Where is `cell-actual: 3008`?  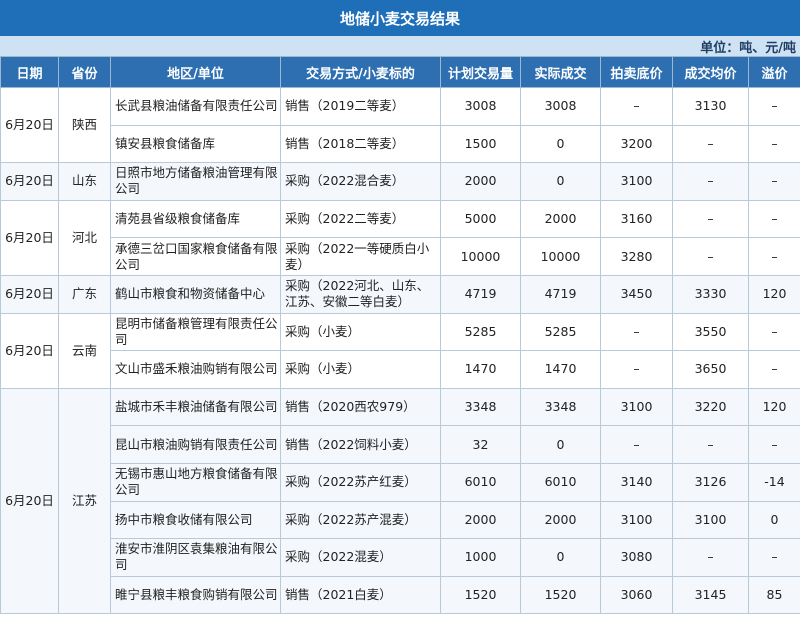 cell-actual: 3008 is located at coordinates (560, 106).